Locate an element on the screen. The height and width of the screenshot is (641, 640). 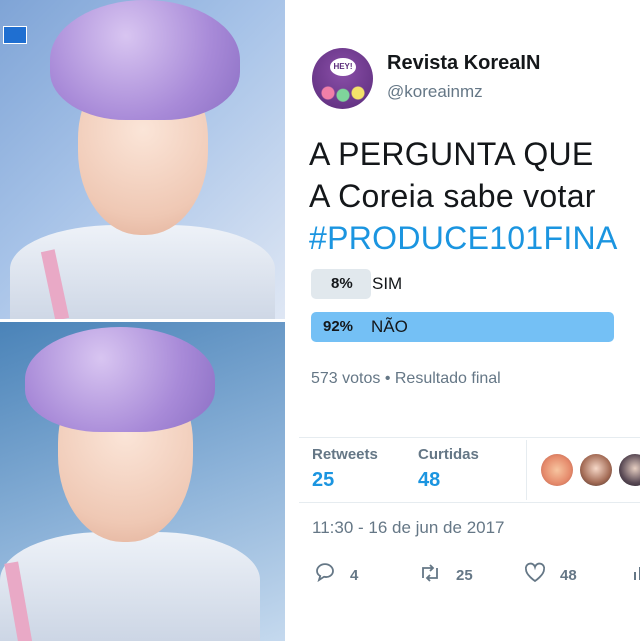
like-count: 48 is located at coordinates (568, 575).